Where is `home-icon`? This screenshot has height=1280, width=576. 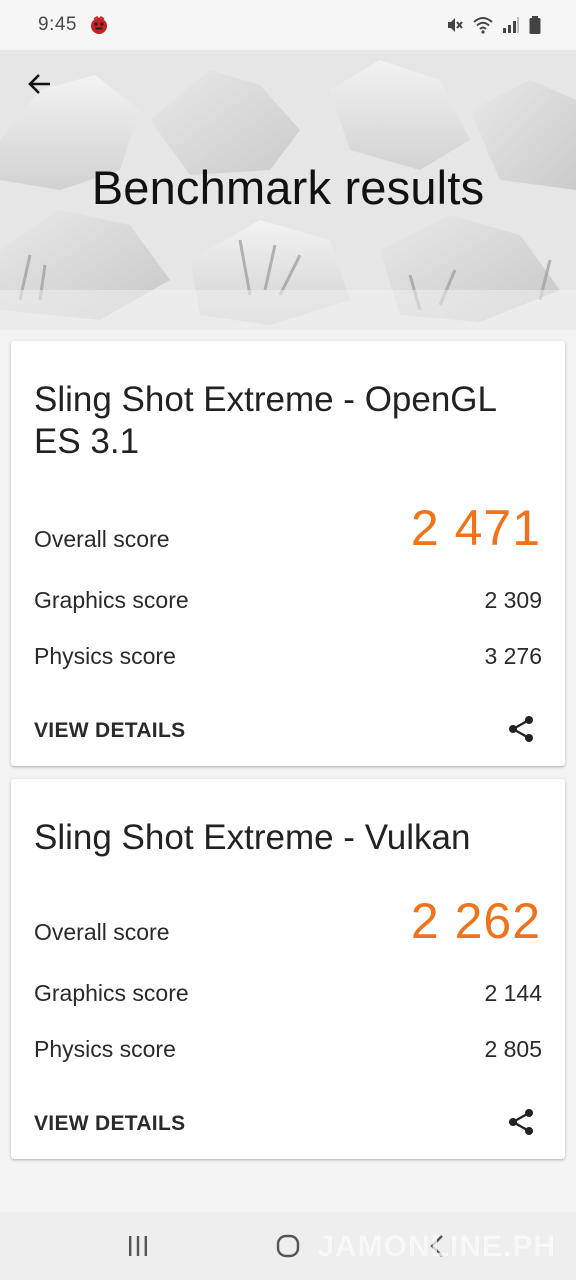 home-icon is located at coordinates (288, 1246).